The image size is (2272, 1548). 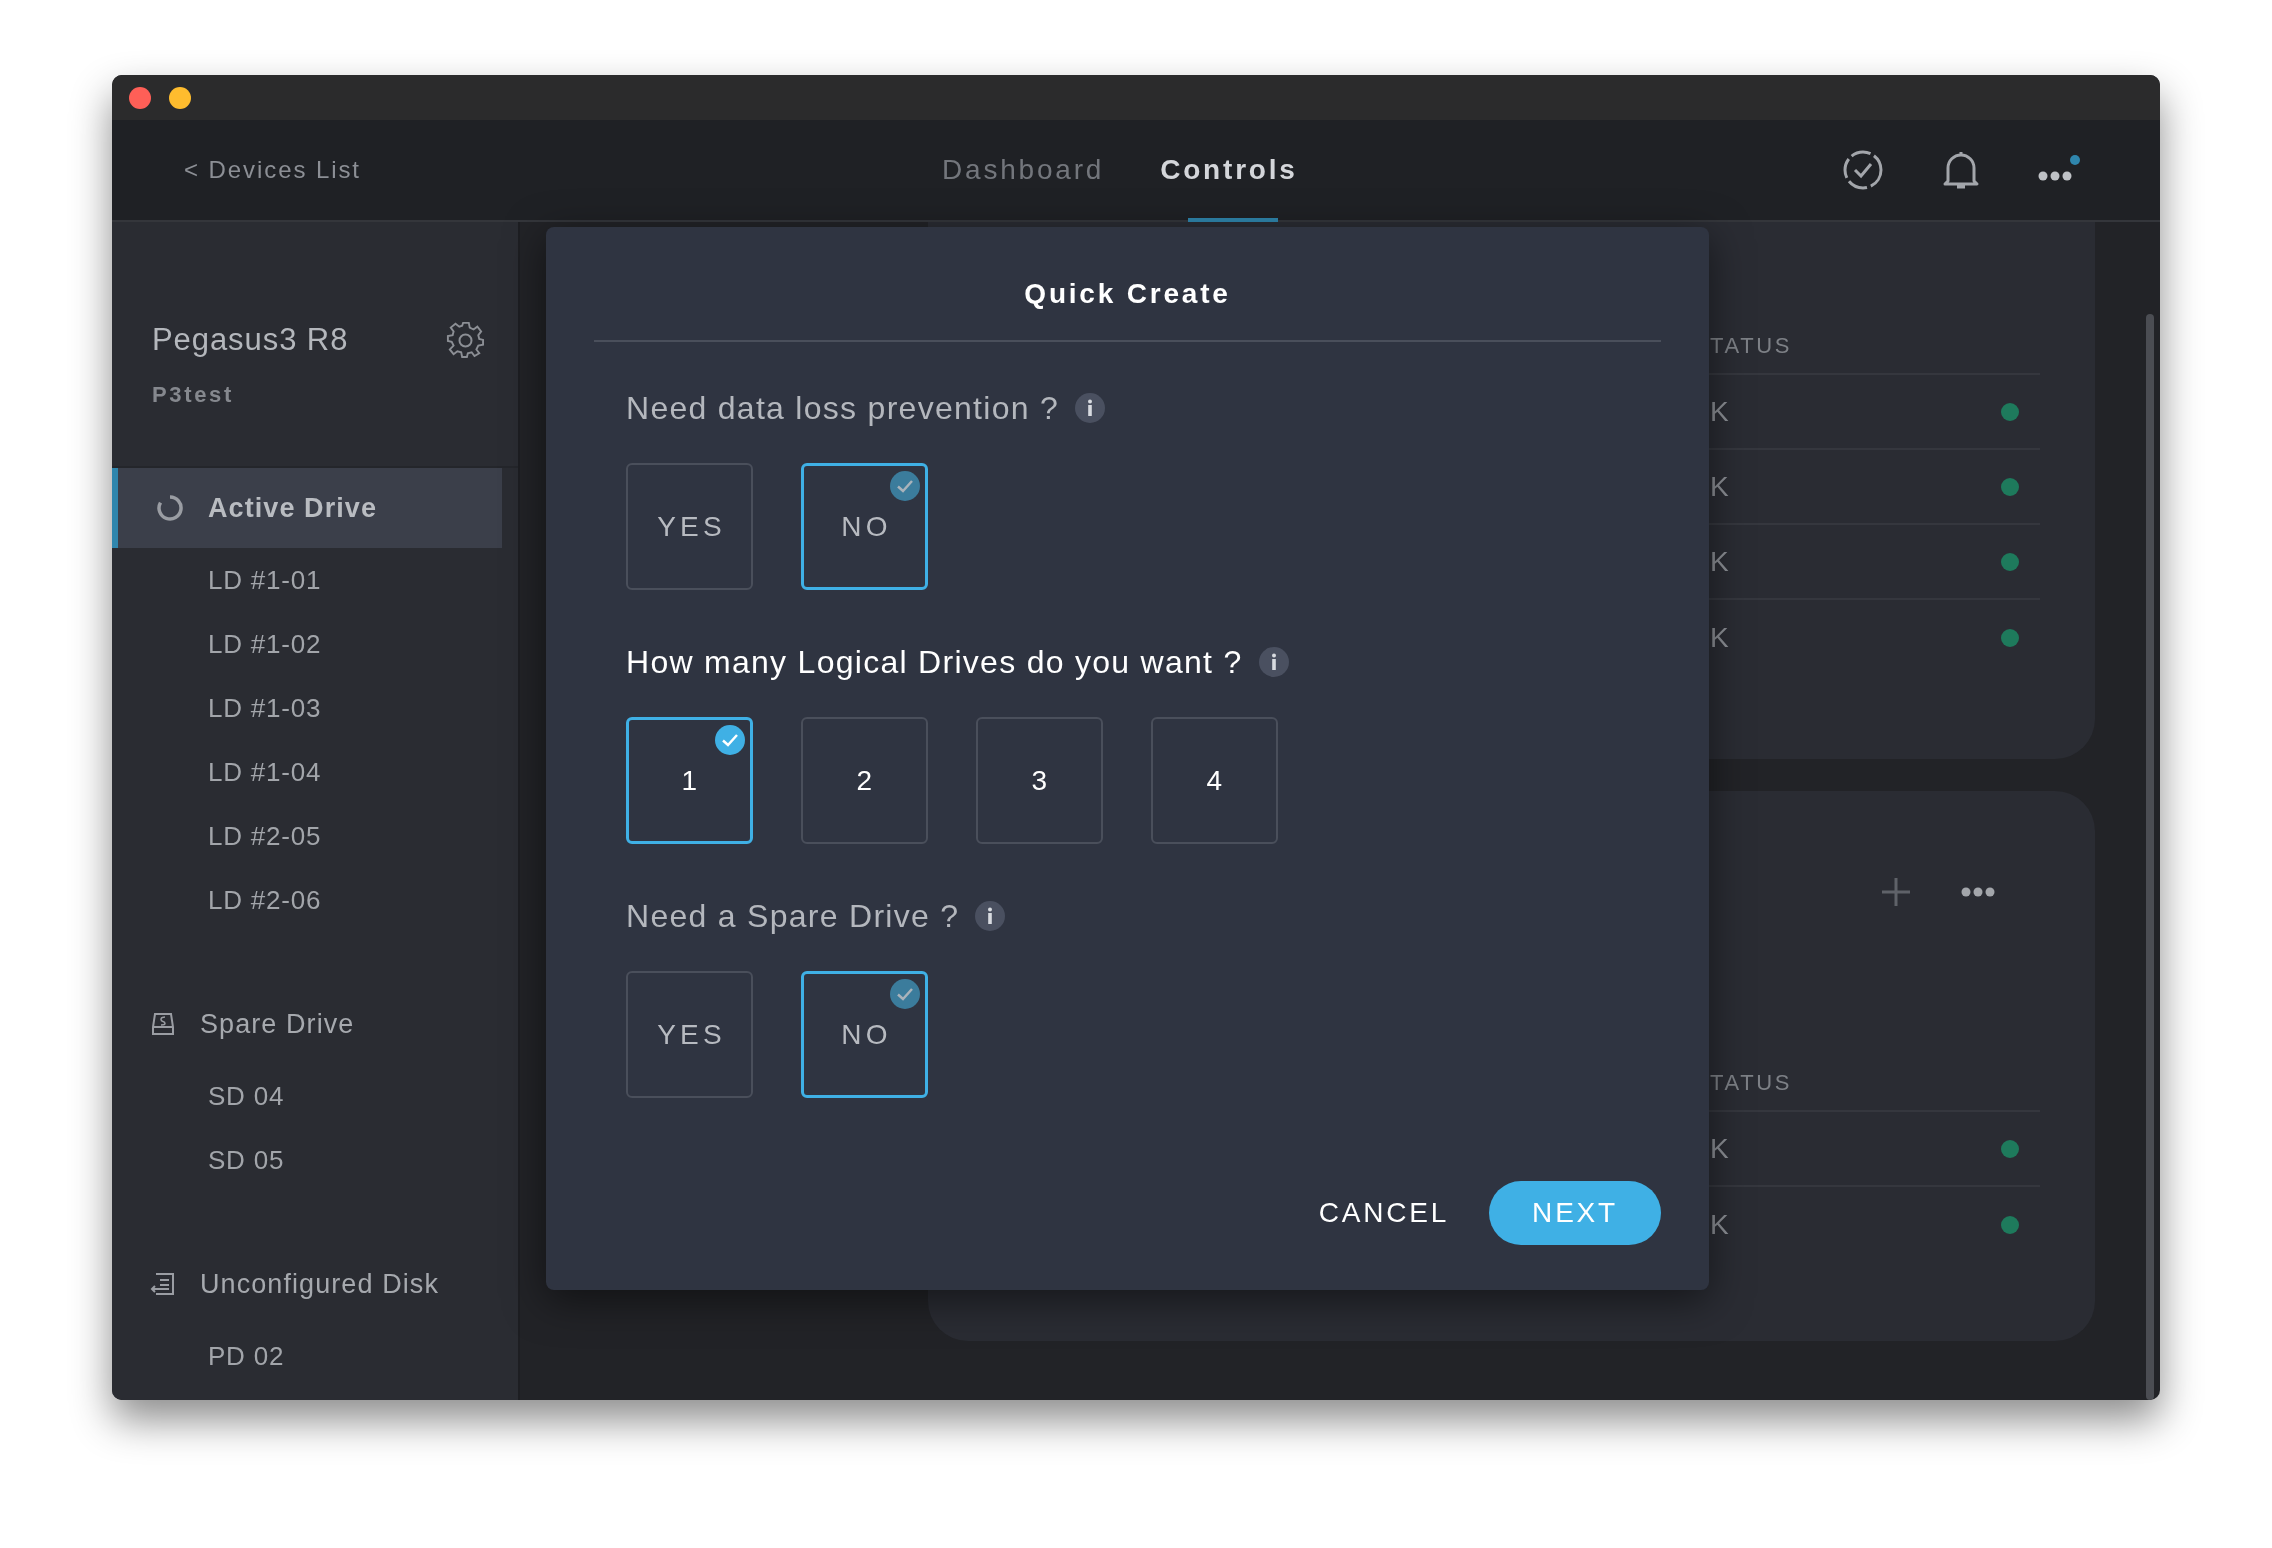 What do you see at coordinates (1384, 1213) in the screenshot?
I see `cancel-button: CANCEL` at bounding box center [1384, 1213].